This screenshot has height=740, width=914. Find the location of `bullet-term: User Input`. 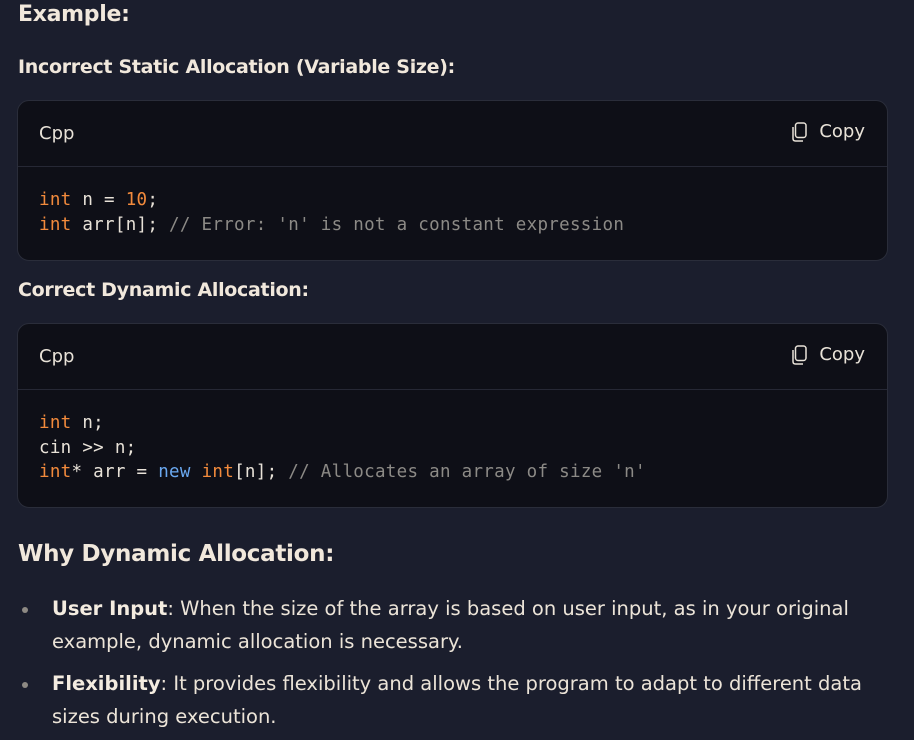

bullet-term: User Input is located at coordinates (110, 608).